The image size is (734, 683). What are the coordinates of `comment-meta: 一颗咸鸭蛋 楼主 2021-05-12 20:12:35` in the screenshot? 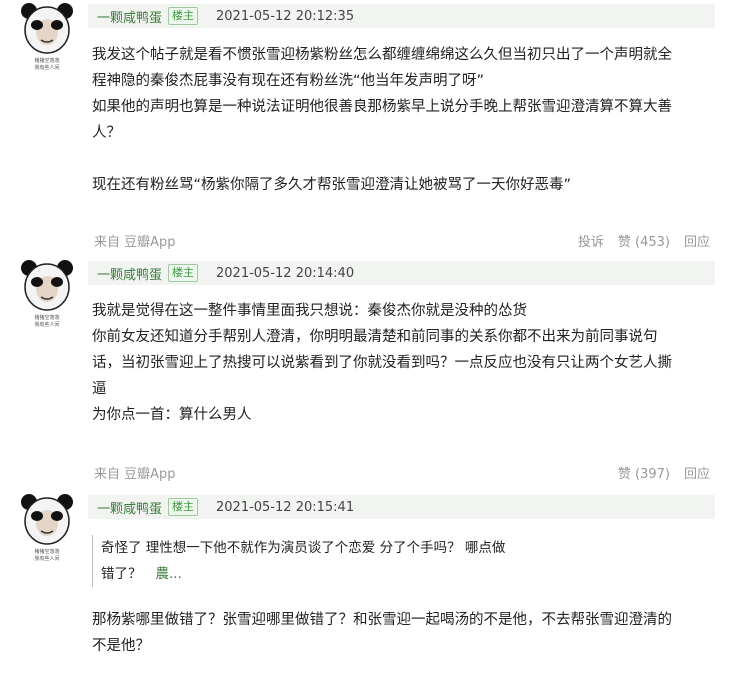 It's located at (401, 16).